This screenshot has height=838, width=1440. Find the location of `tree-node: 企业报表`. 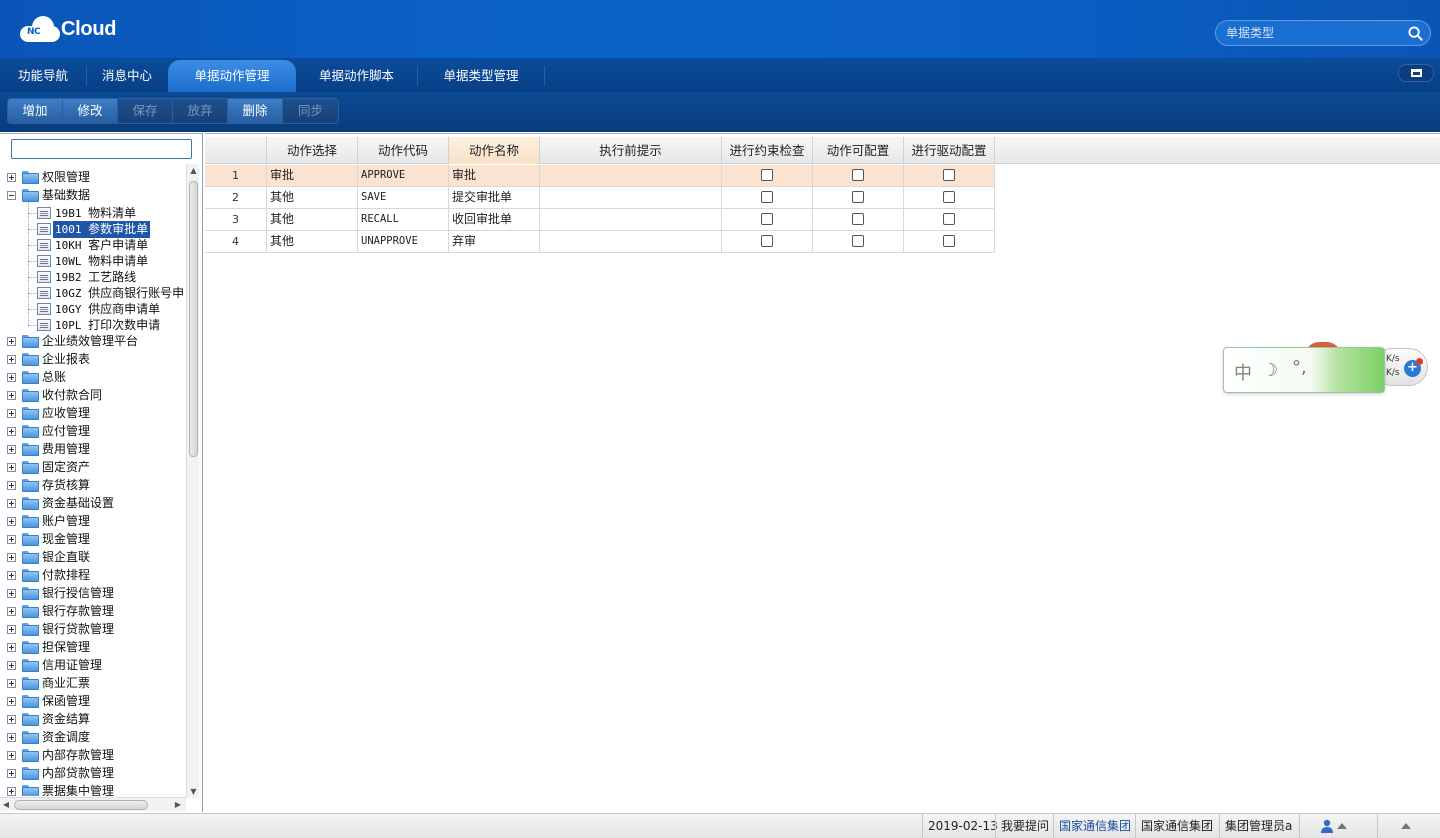

tree-node: 企业报表 is located at coordinates (92, 359).